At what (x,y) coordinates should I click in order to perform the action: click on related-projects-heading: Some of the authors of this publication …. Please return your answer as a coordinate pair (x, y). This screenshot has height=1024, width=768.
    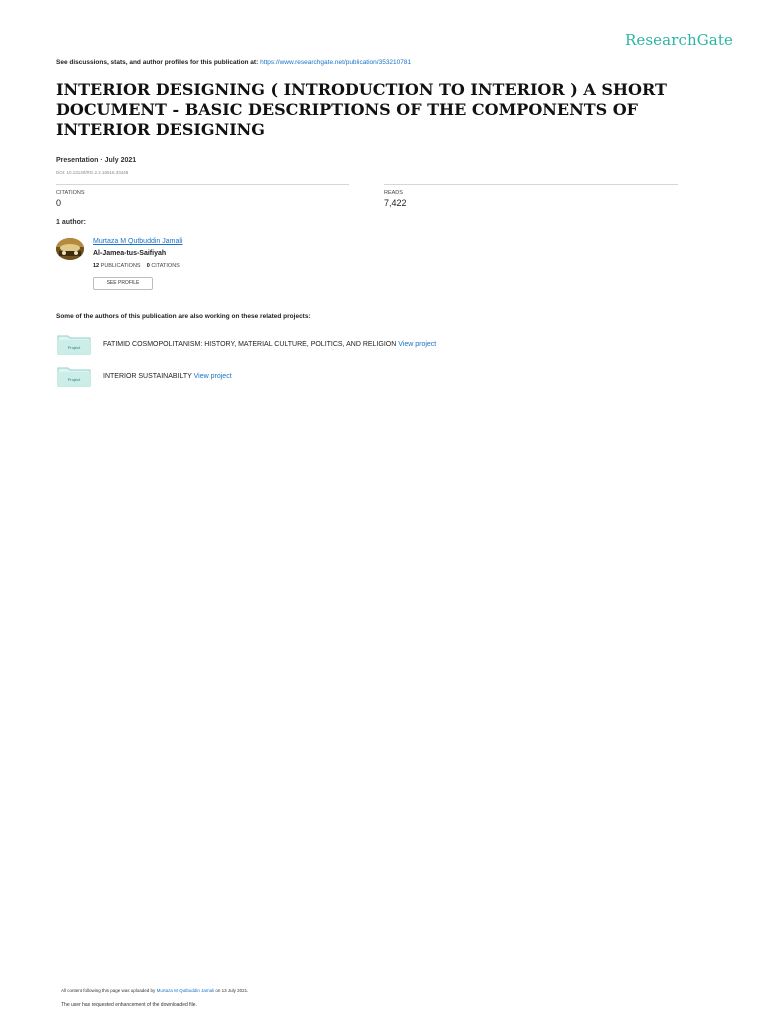
    Looking at the image, I should click on (183, 316).